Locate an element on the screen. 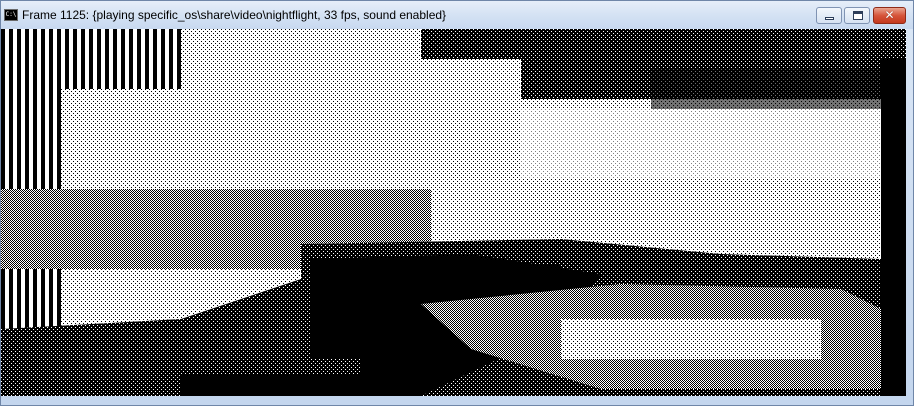 This screenshot has width=914, height=406. close-icon: ✕ is located at coordinates (889, 15).